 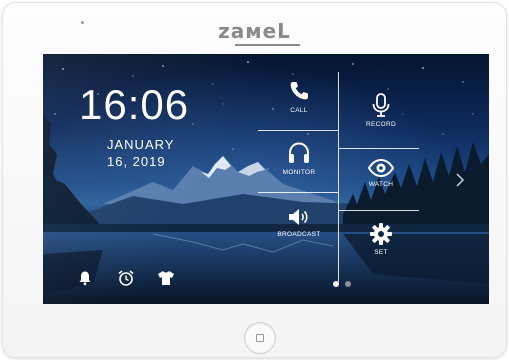 I want to click on date-day-year: 16, 2019, so click(x=136, y=161).